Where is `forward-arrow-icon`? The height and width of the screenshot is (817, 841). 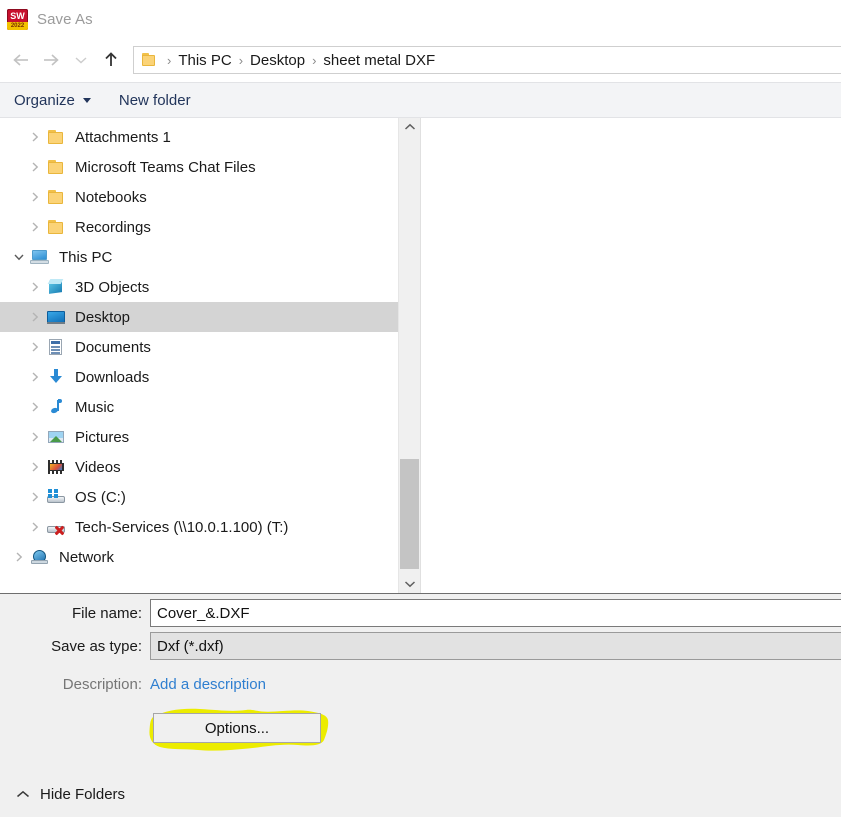
forward-arrow-icon is located at coordinates (51, 60).